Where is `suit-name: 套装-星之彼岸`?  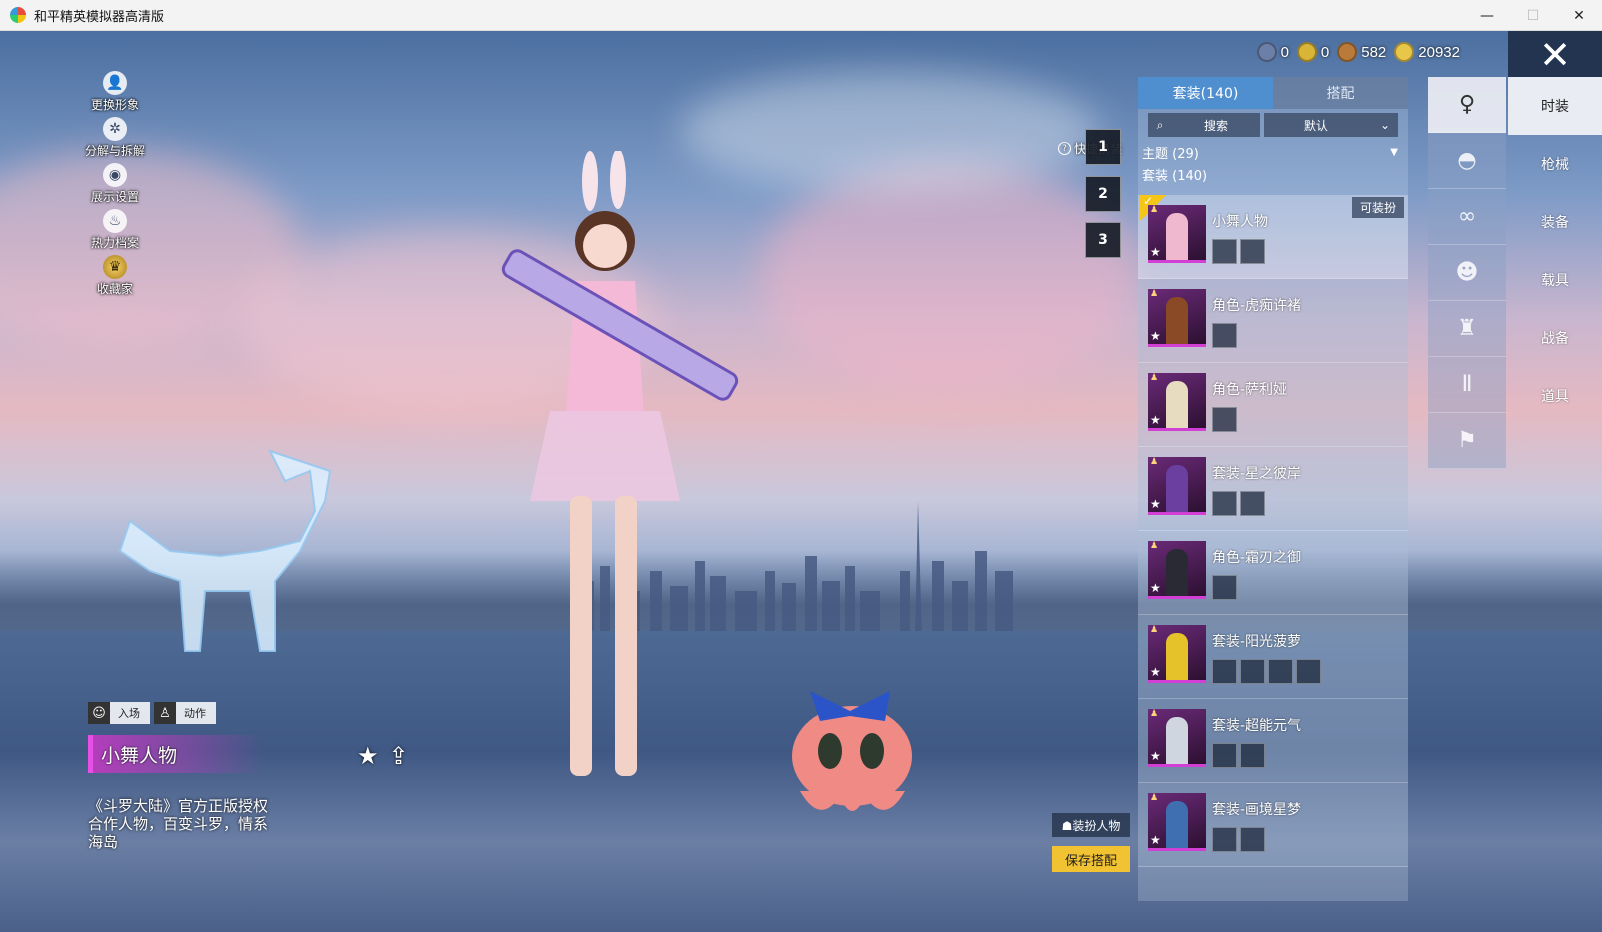
suit-name: 套装-星之彼岸 is located at coordinates (1257, 474).